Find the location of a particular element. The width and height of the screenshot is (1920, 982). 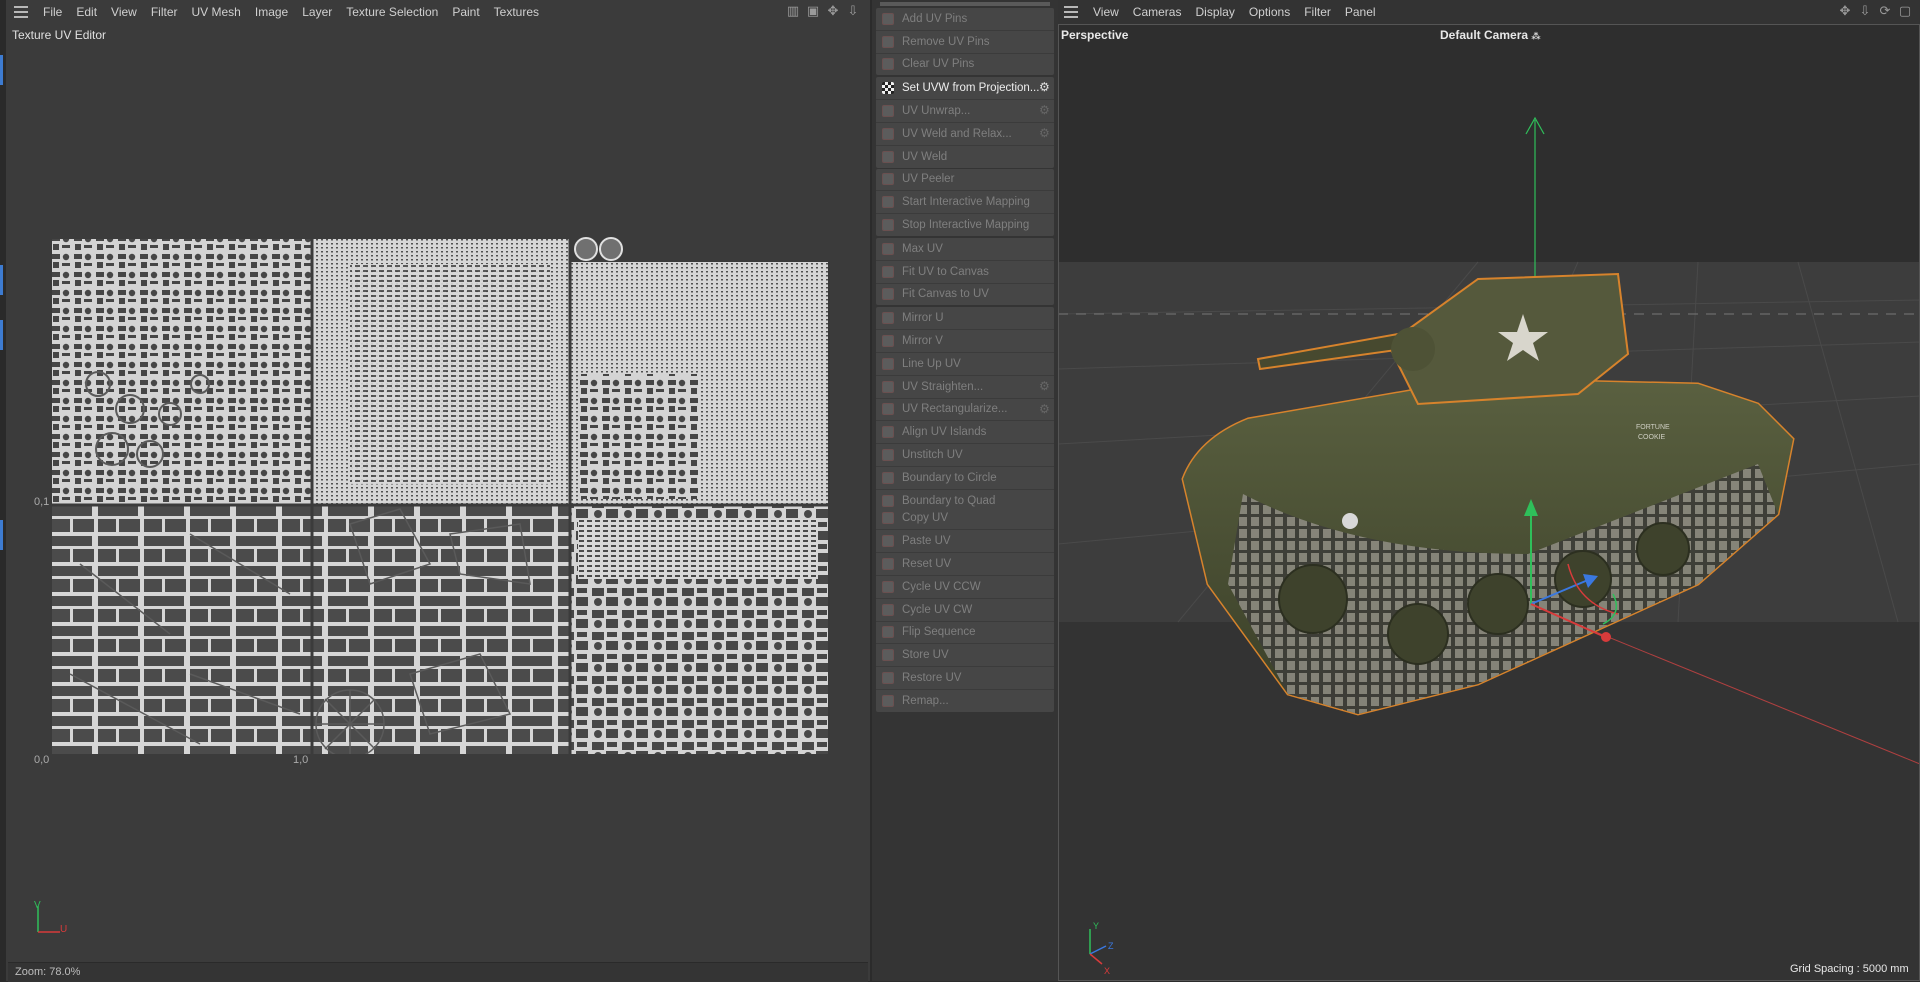

cmd-flip-sequence: Flip Sequence is located at coordinates (965, 633).